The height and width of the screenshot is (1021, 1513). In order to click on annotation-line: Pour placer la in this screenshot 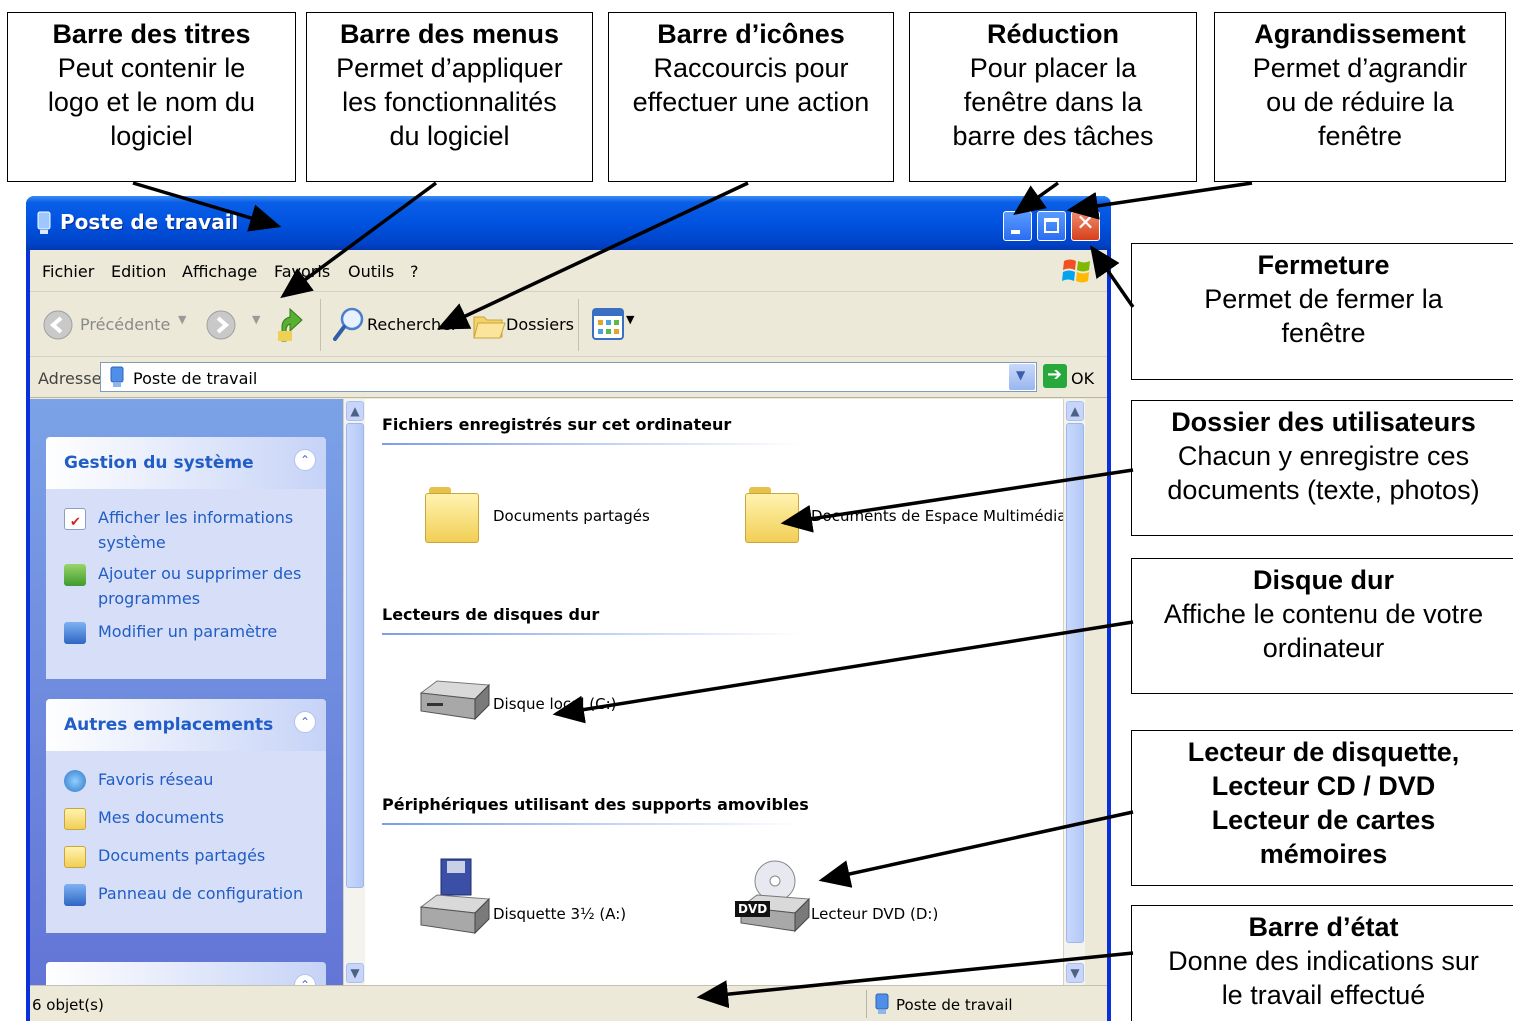, I will do `click(1053, 68)`.